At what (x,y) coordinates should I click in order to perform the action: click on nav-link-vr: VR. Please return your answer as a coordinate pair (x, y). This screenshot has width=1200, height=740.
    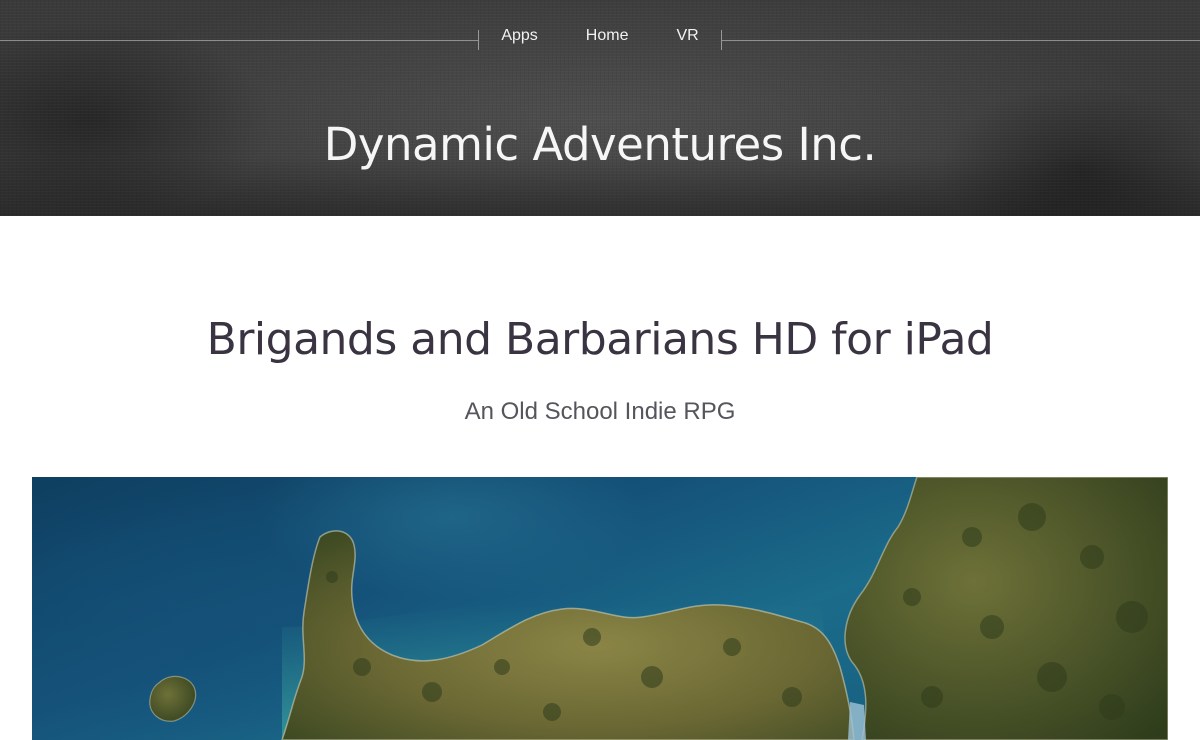
    Looking at the image, I should click on (687, 36).